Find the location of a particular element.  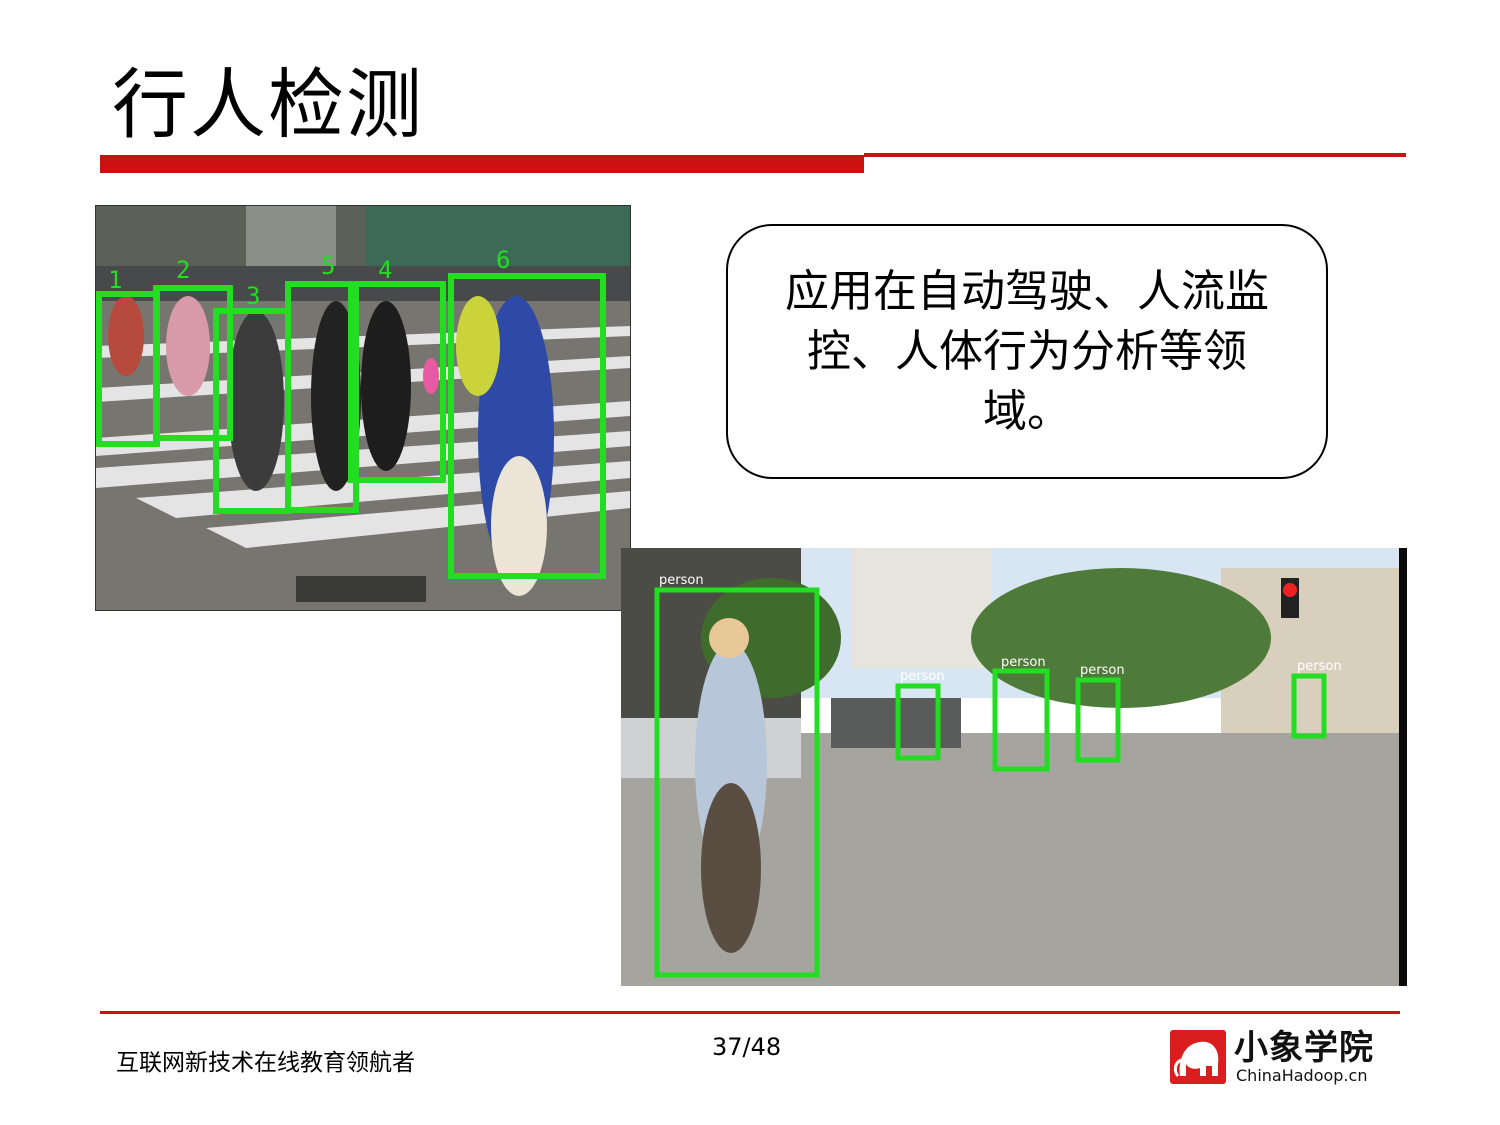

title-underline-thin is located at coordinates (1135, 155).